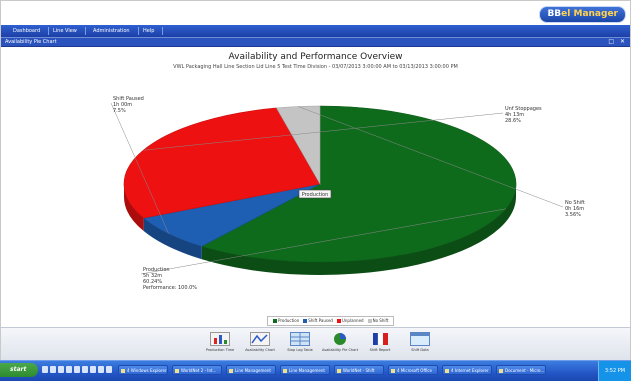  What do you see at coordinates (315, 13) in the screenshot?
I see `app-header: BBel Manager` at bounding box center [315, 13].